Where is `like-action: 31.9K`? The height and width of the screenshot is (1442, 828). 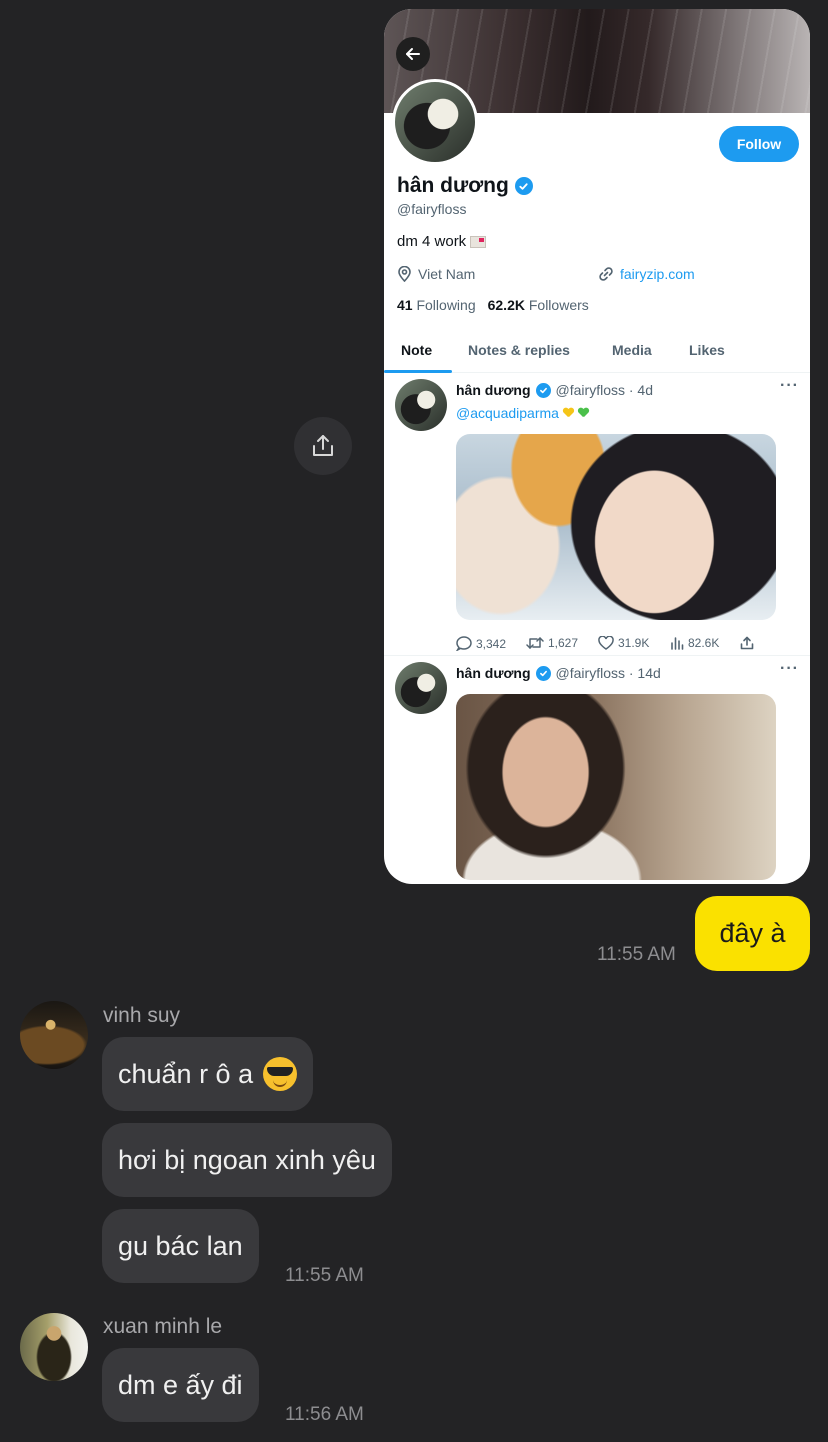
like-action: 31.9K is located at coordinates (623, 643).